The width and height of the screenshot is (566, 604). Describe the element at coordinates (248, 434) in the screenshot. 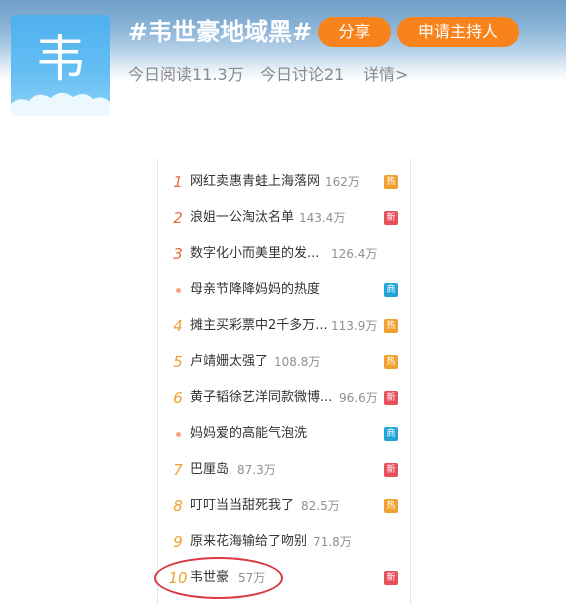

I see `item-title: 妈妈爱的高能气泡洗` at that location.